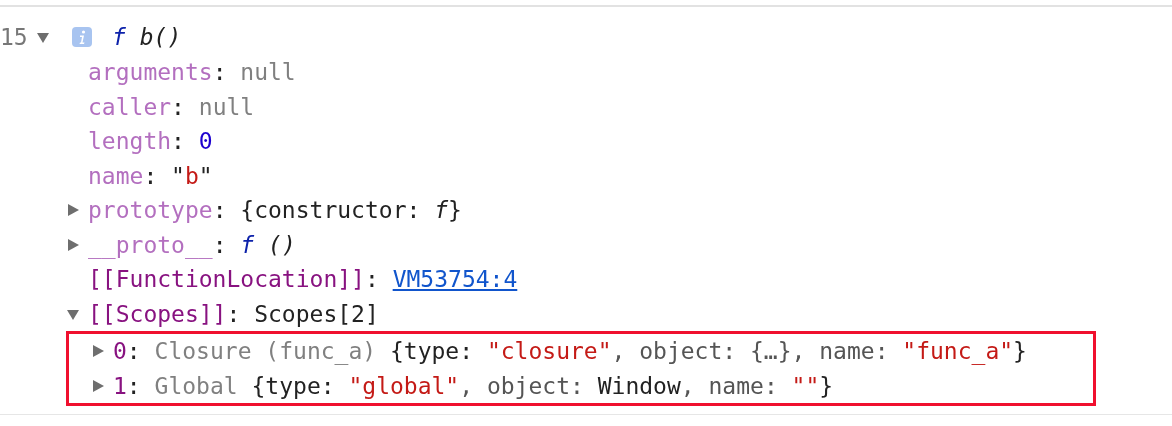  Describe the element at coordinates (192, 72) in the screenshot. I see `property-line: arguments: null` at that location.